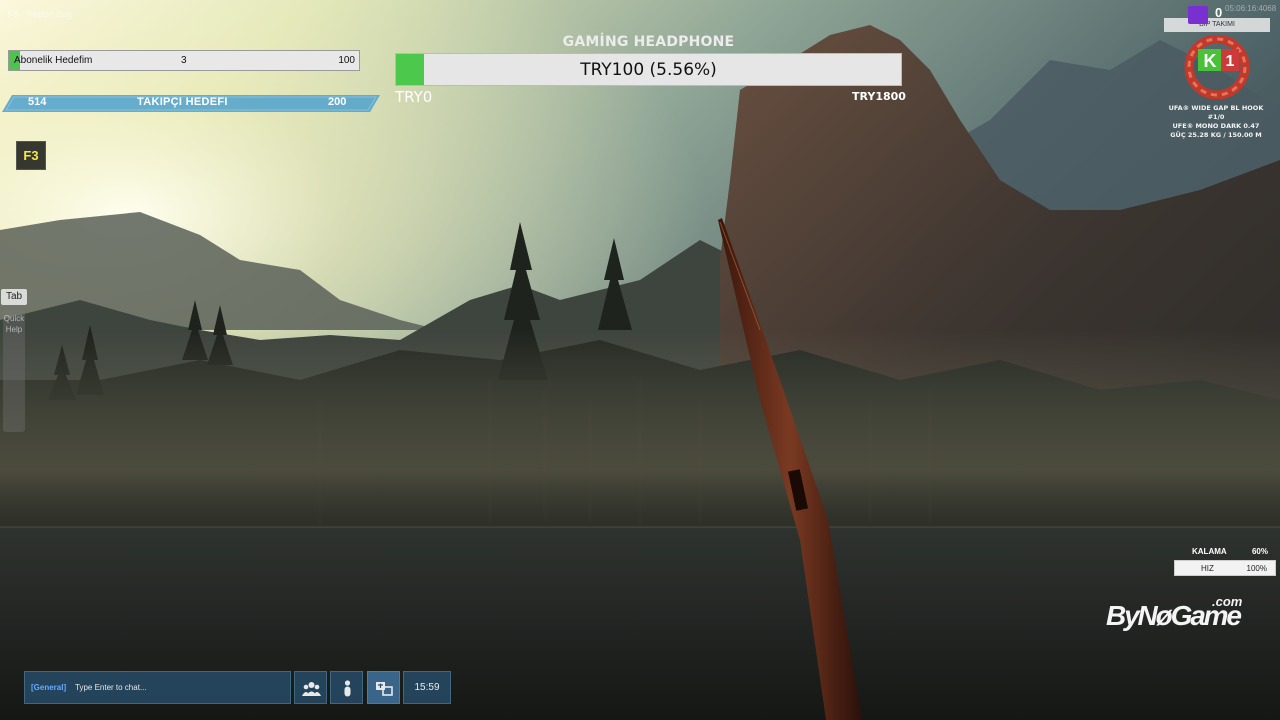 The image size is (1280, 720). I want to click on subscriber-goal-current: 3, so click(184, 60).